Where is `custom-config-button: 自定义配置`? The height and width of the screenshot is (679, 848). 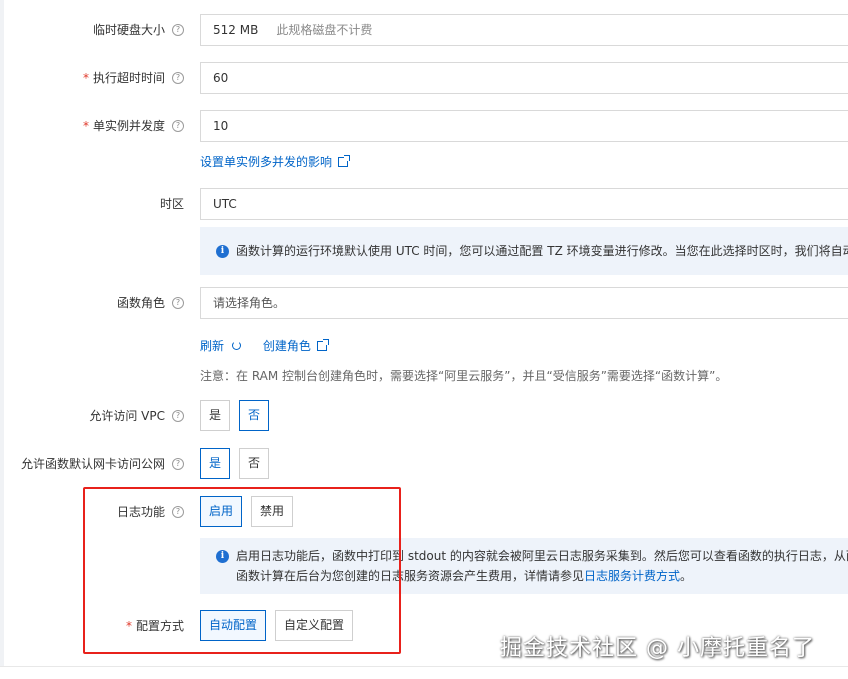 custom-config-button: 自定义配置 is located at coordinates (314, 625).